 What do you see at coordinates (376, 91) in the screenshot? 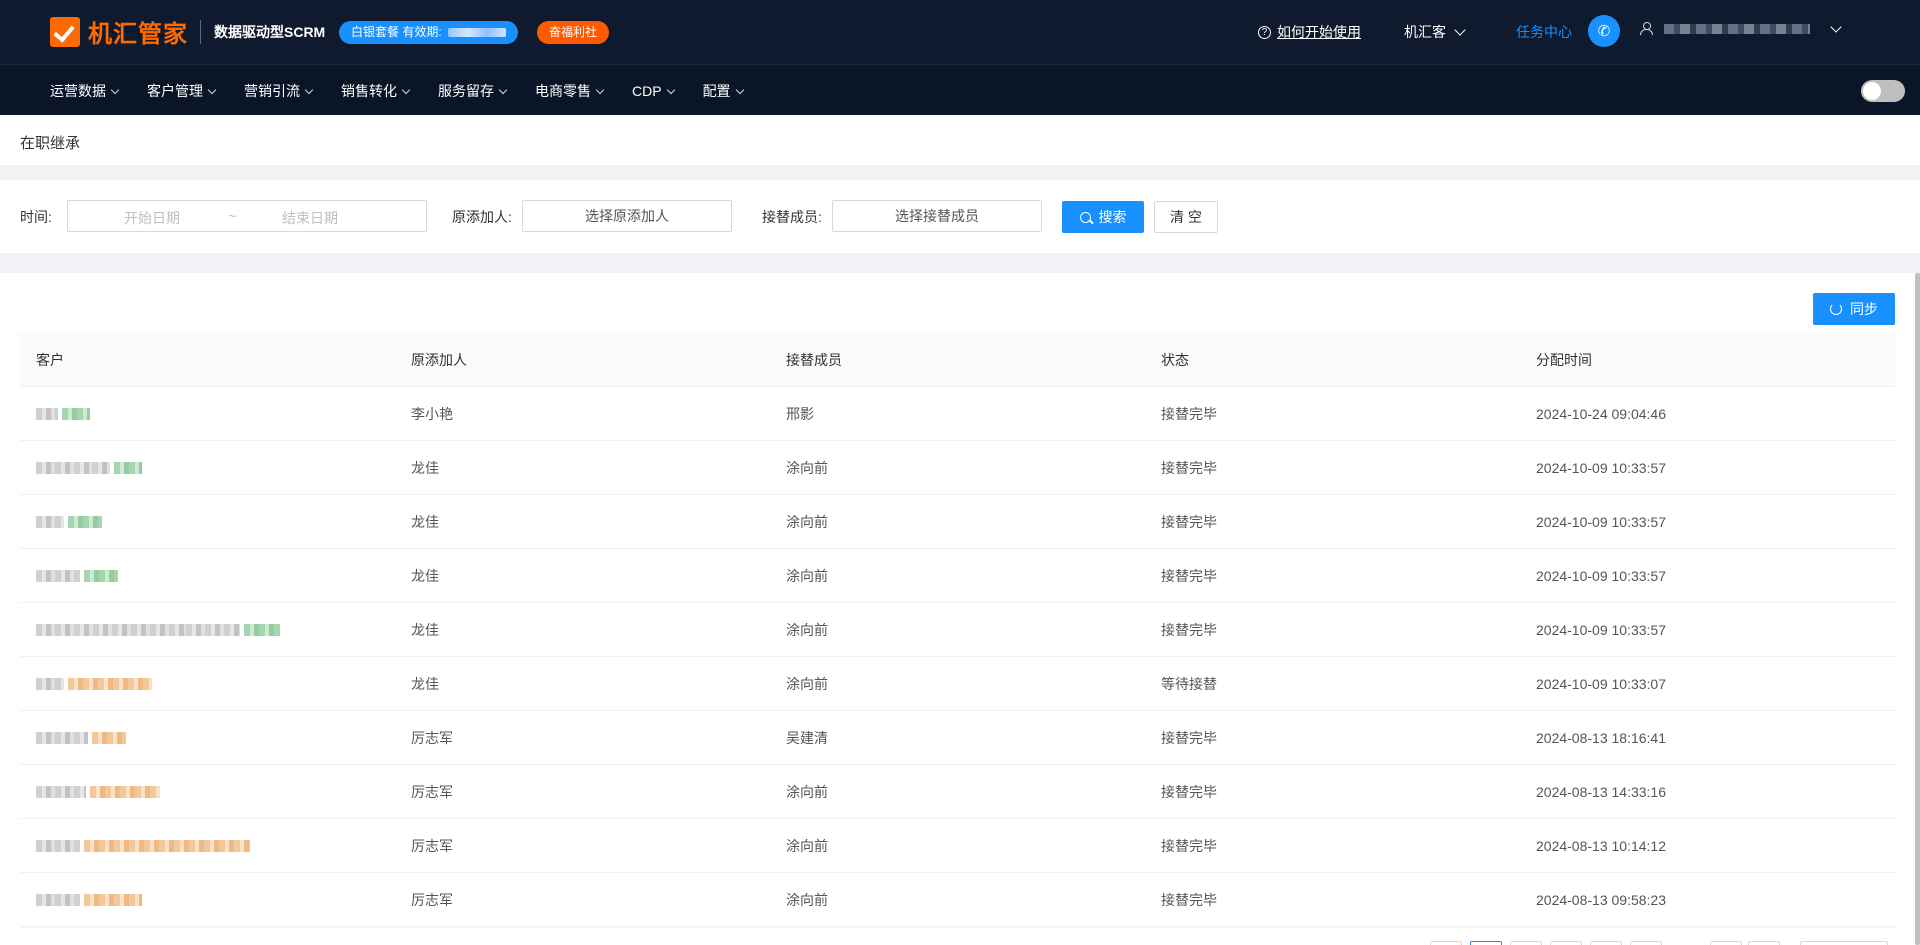
I see `nav-item-sales-conversion: 销售转化` at bounding box center [376, 91].